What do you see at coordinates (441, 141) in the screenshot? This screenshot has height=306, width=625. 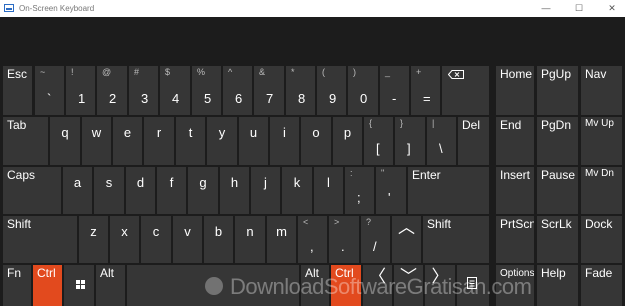 I see `key-backslash: | \` at bounding box center [441, 141].